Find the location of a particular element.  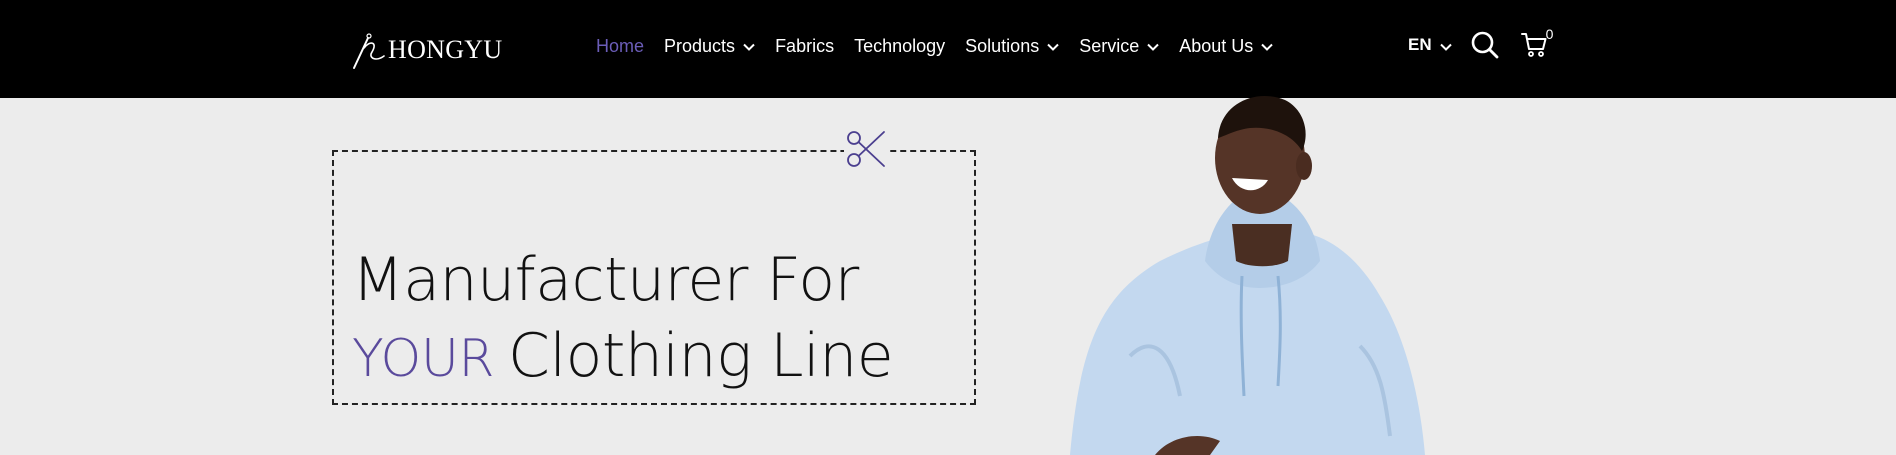

nav-item-technology: Technology is located at coordinates (899, 46).